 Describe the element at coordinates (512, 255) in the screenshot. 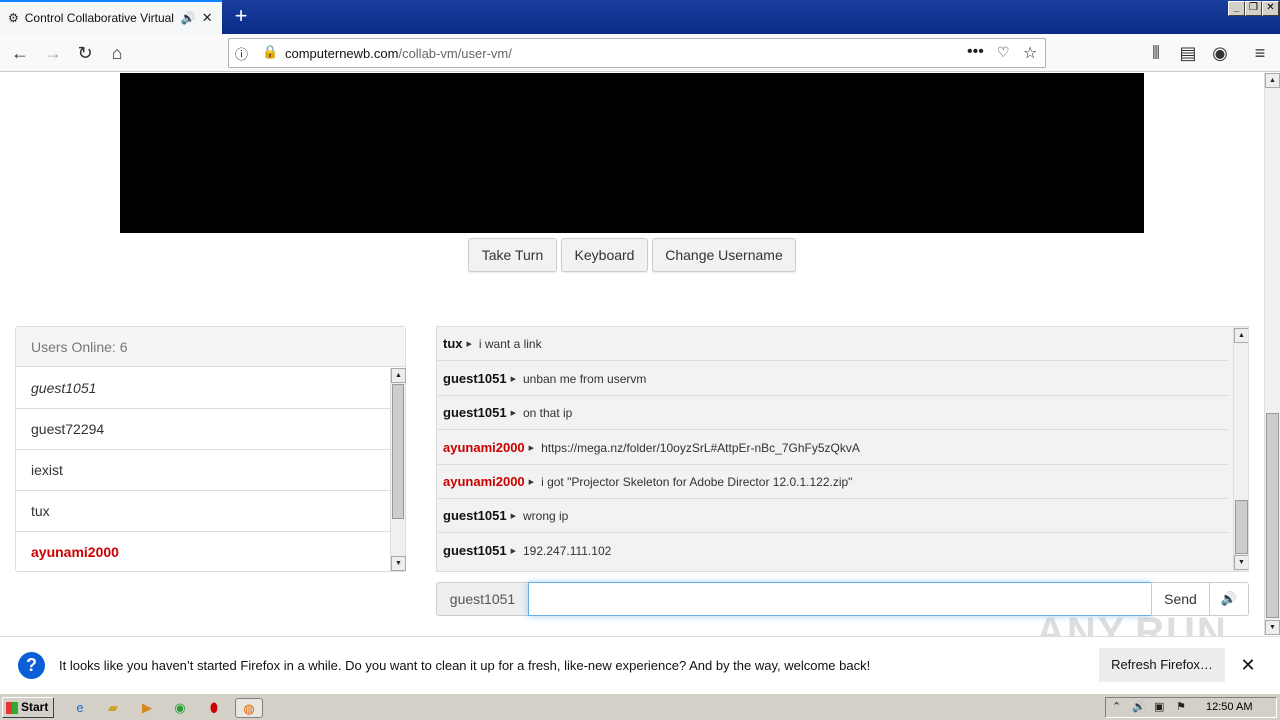

I see `take-turn-button: Take Turn` at that location.